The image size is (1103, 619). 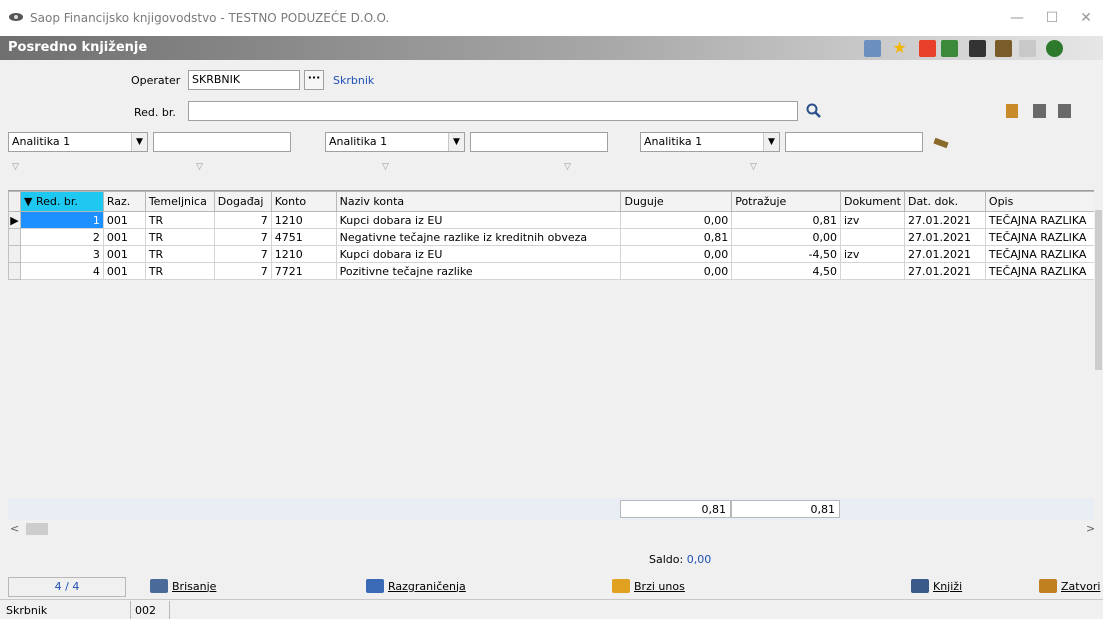 I want to click on analitika-2-select: Analitika 1 ▼, so click(x=395, y=142).